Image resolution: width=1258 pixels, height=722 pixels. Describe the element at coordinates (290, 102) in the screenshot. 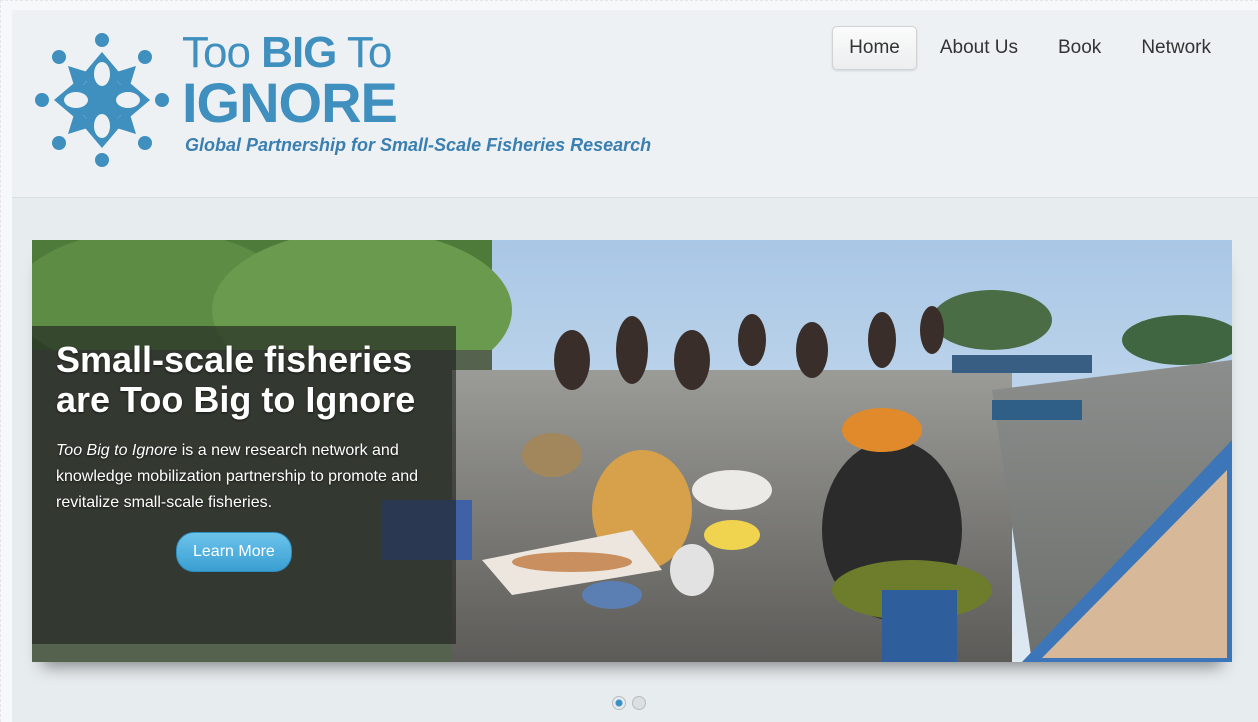

I see `logo-text-ignore: IGNORE` at that location.